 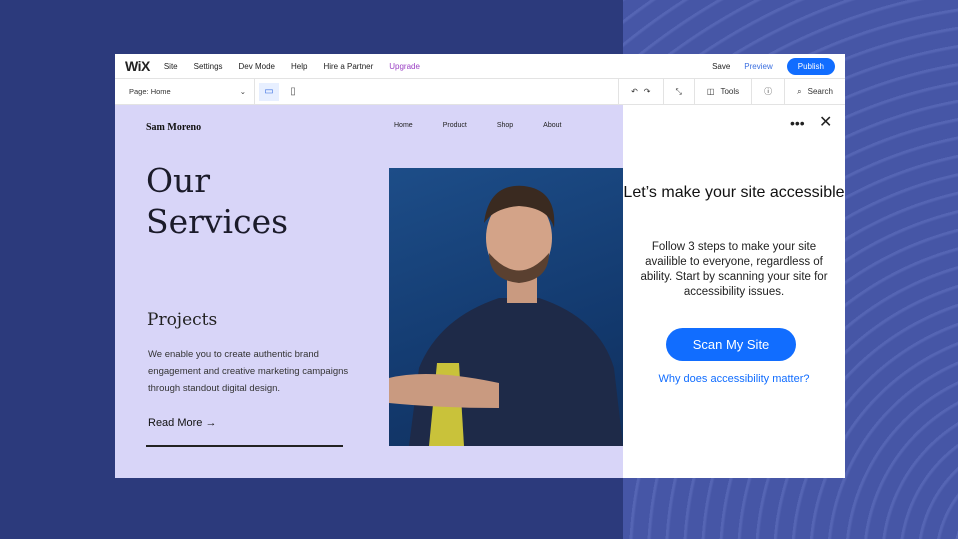 What do you see at coordinates (174, 127) in the screenshot?
I see `site-brand: Sam Moreno` at bounding box center [174, 127].